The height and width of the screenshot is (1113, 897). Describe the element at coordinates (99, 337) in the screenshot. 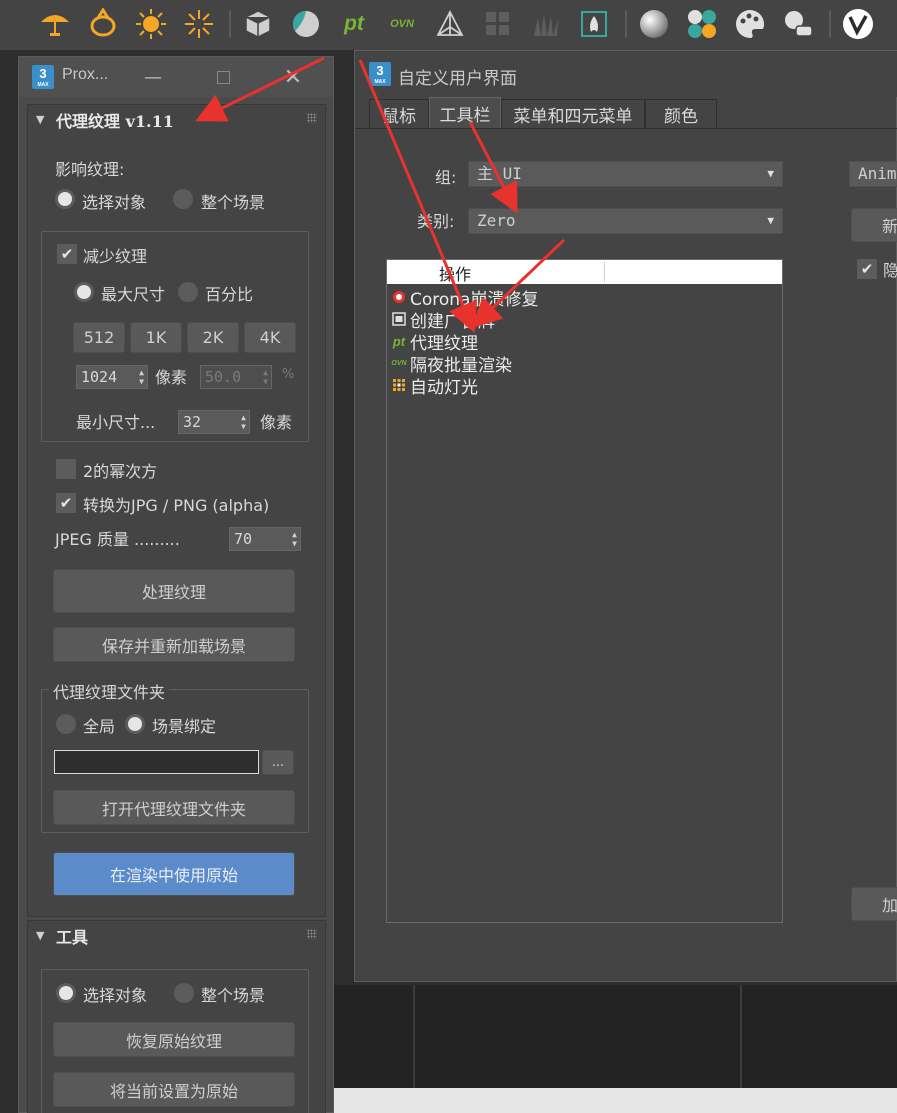

I see `size-512-button: 512` at that location.